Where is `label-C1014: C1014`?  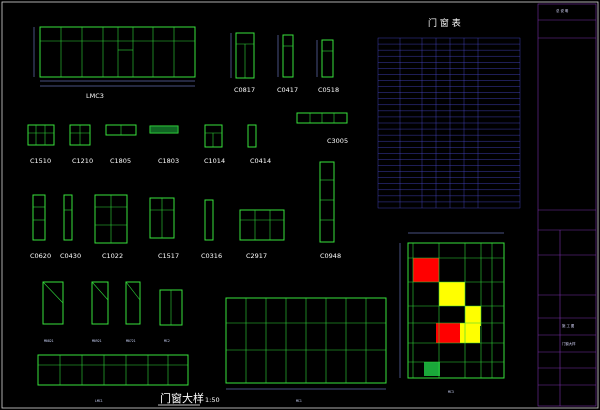 label-C1014: C1014 is located at coordinates (214, 161).